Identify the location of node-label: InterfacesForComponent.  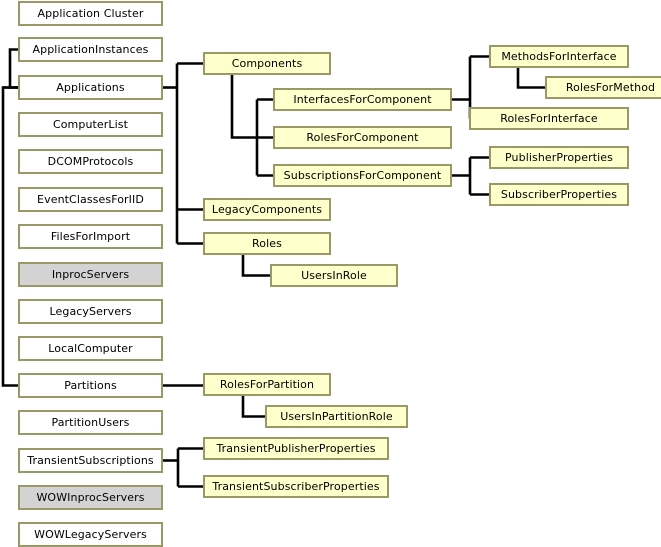
(362, 99).